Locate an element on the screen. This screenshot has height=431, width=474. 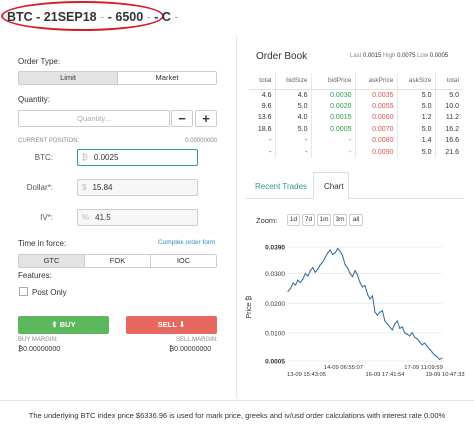
col-header-ask-price: askPrice is located at coordinates (376, 81).